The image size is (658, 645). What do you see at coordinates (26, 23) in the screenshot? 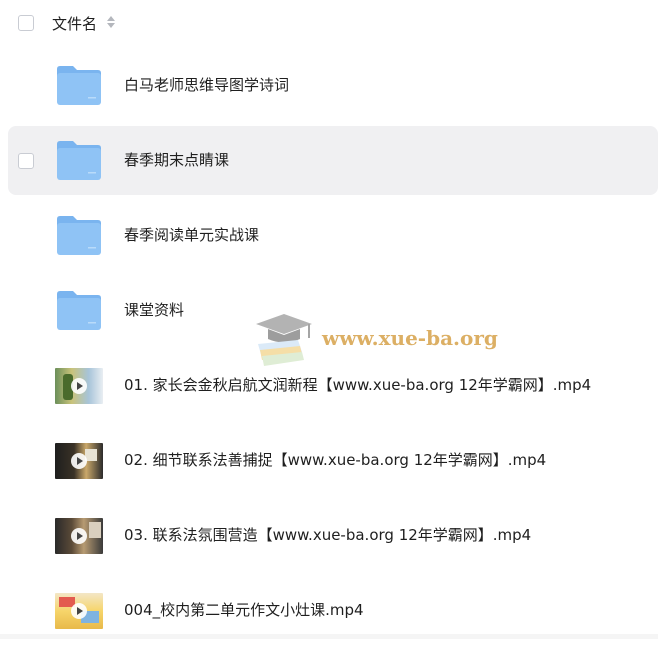
I see `select-all-checkbox` at bounding box center [26, 23].